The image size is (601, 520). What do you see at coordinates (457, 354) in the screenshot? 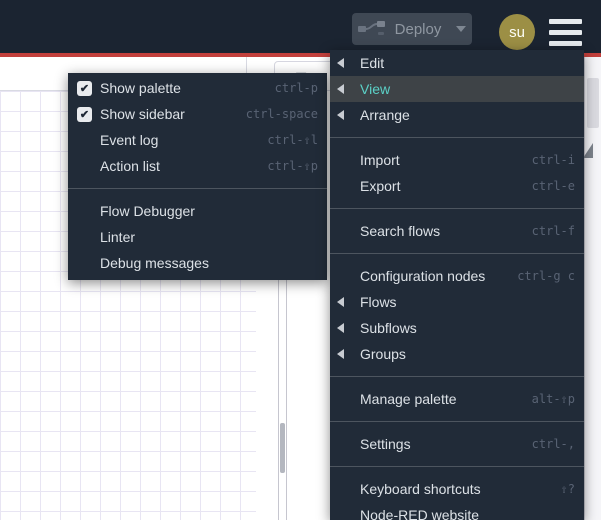
I see `menu-item-groups: Groups` at bounding box center [457, 354].